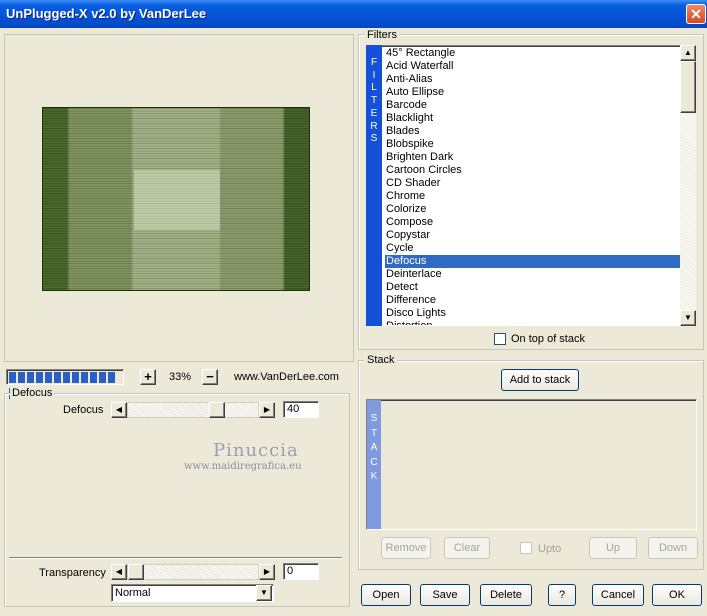 This screenshot has height=616, width=707. What do you see at coordinates (32, 393) in the screenshot?
I see `defocus-group-title: Defocus` at bounding box center [32, 393].